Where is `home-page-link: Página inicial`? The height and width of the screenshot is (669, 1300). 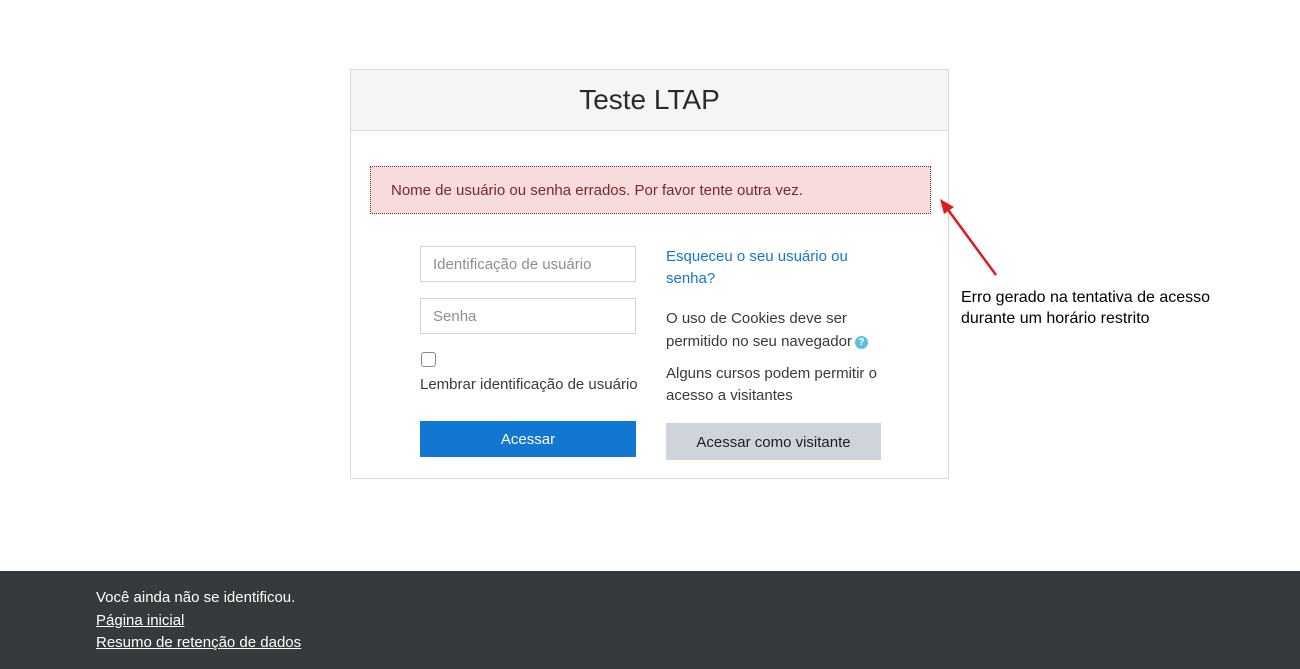
home-page-link: Página inicial is located at coordinates (140, 620).